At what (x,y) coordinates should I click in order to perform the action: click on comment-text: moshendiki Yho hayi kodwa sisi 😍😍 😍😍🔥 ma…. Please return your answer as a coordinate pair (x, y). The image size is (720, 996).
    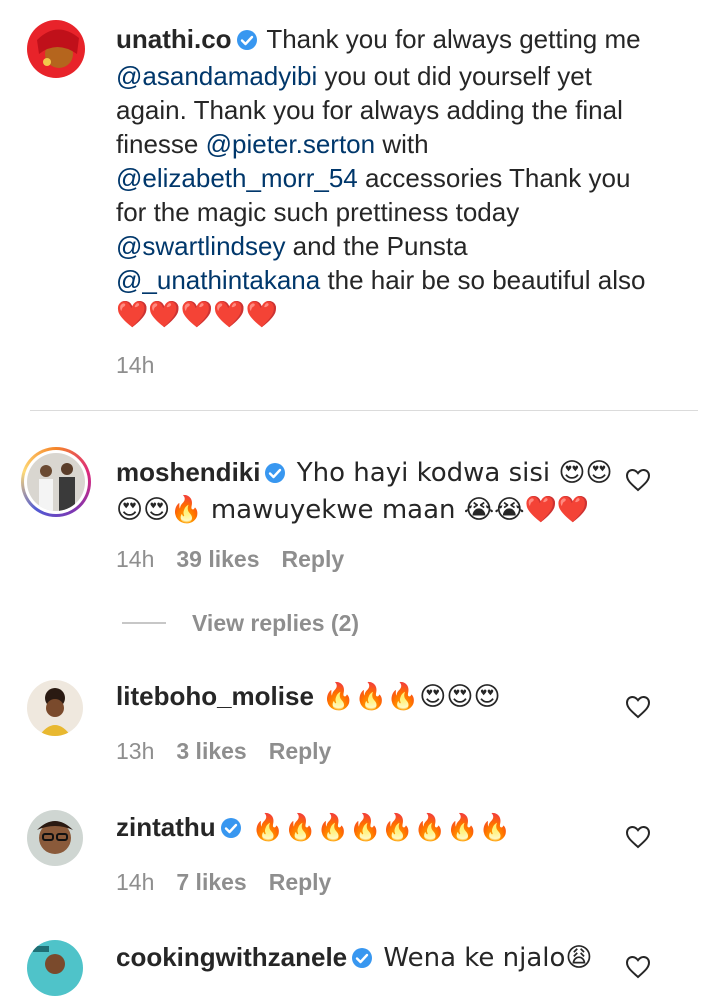
    Looking at the image, I should click on (366, 491).